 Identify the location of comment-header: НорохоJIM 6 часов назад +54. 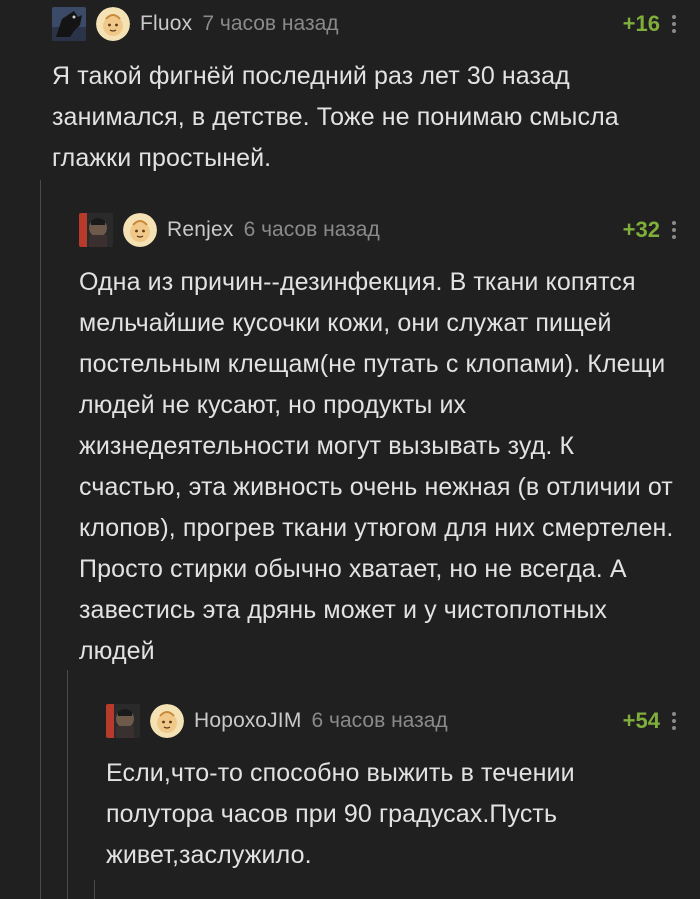
(393, 721).